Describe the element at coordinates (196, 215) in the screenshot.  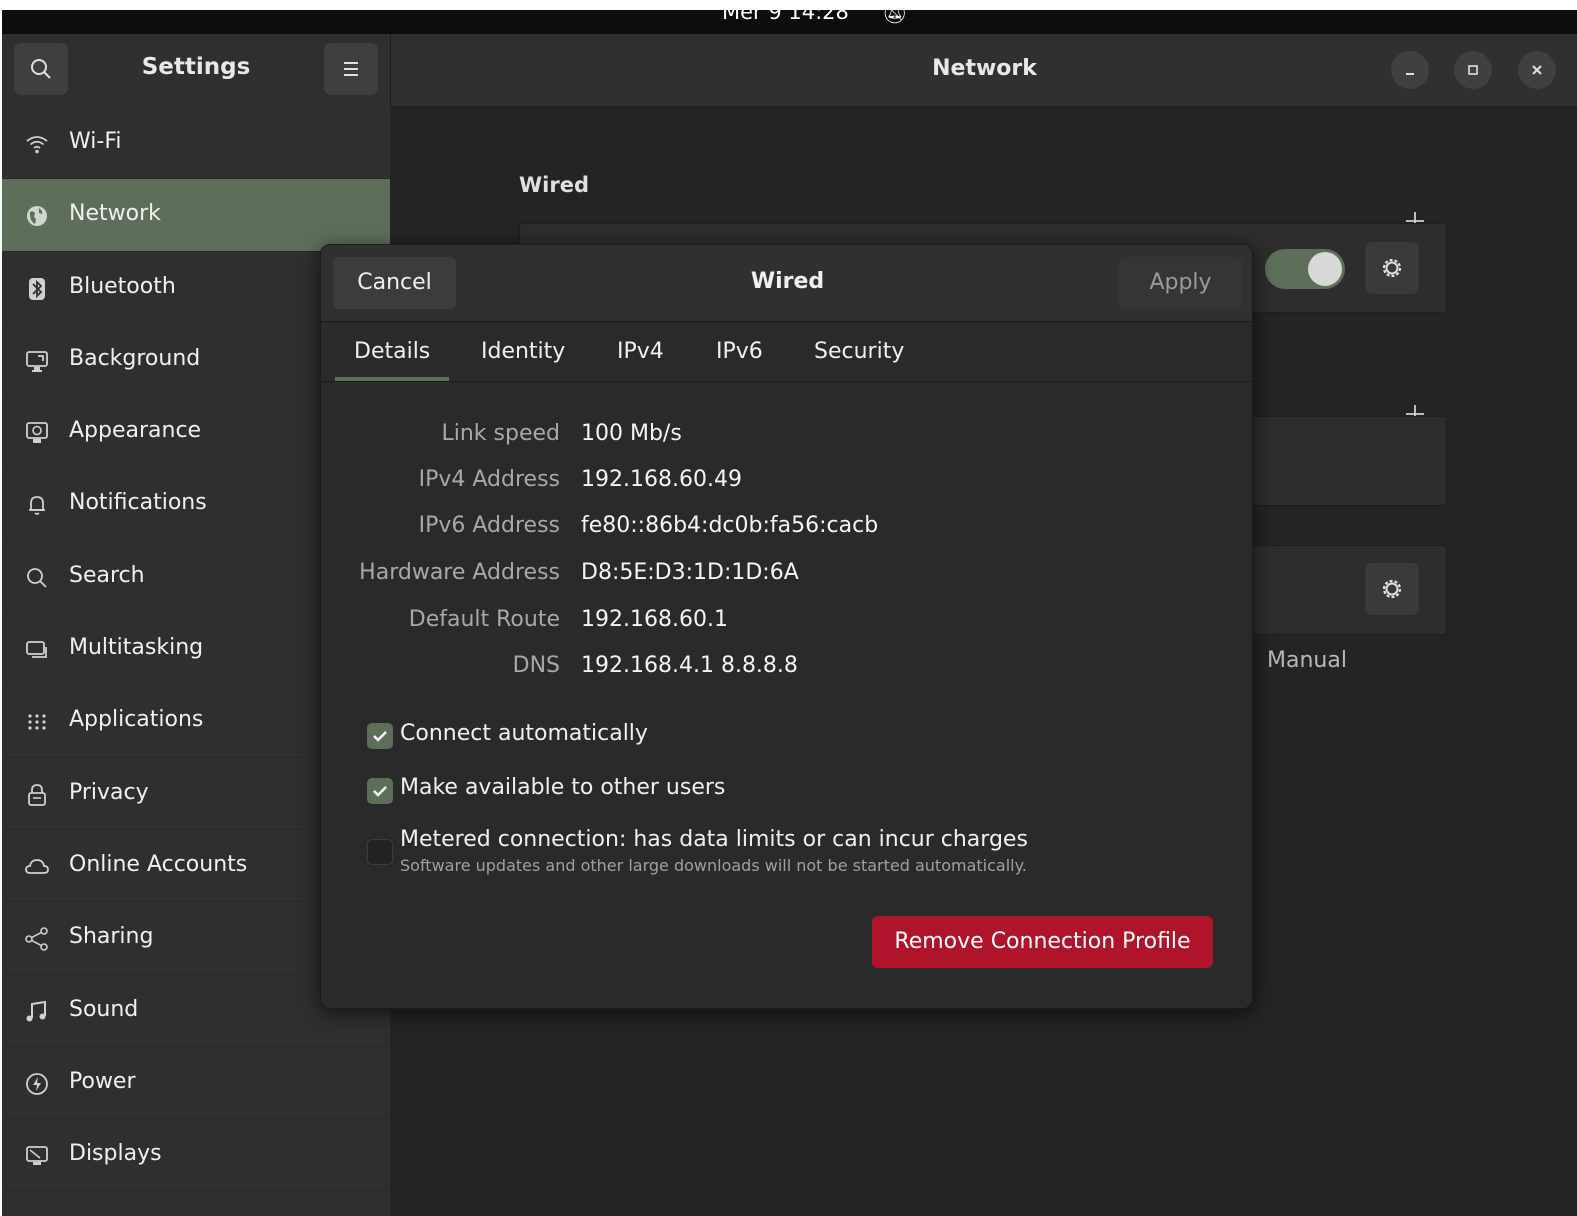
I see `sidebar-item-network: Network` at that location.